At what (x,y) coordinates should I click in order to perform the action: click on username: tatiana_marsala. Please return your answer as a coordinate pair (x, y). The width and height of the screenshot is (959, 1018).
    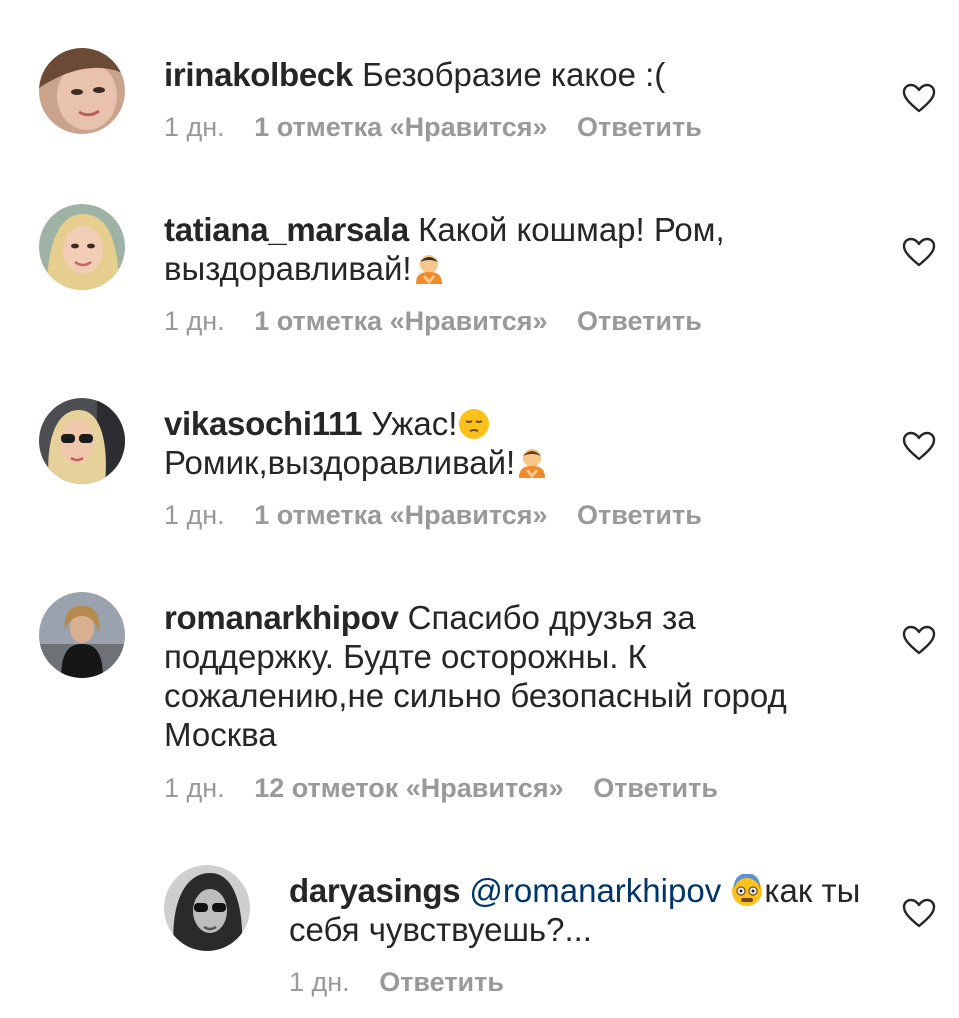
    Looking at the image, I should click on (286, 229).